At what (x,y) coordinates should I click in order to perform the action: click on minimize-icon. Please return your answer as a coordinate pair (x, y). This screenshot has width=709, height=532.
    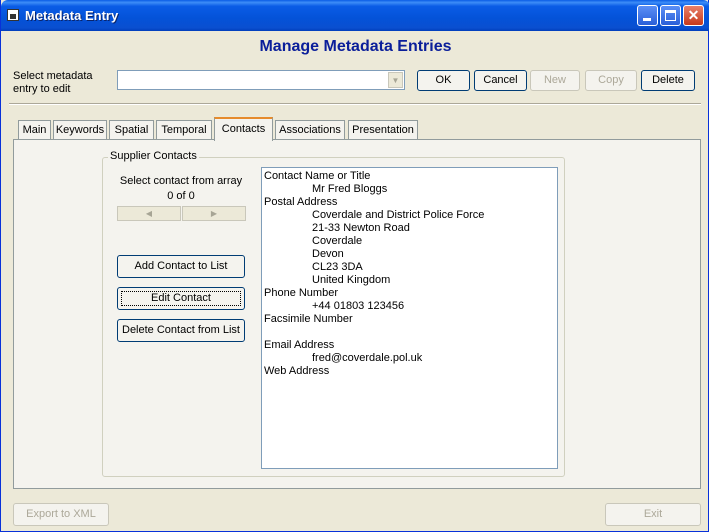
    Looking at the image, I should click on (647, 19).